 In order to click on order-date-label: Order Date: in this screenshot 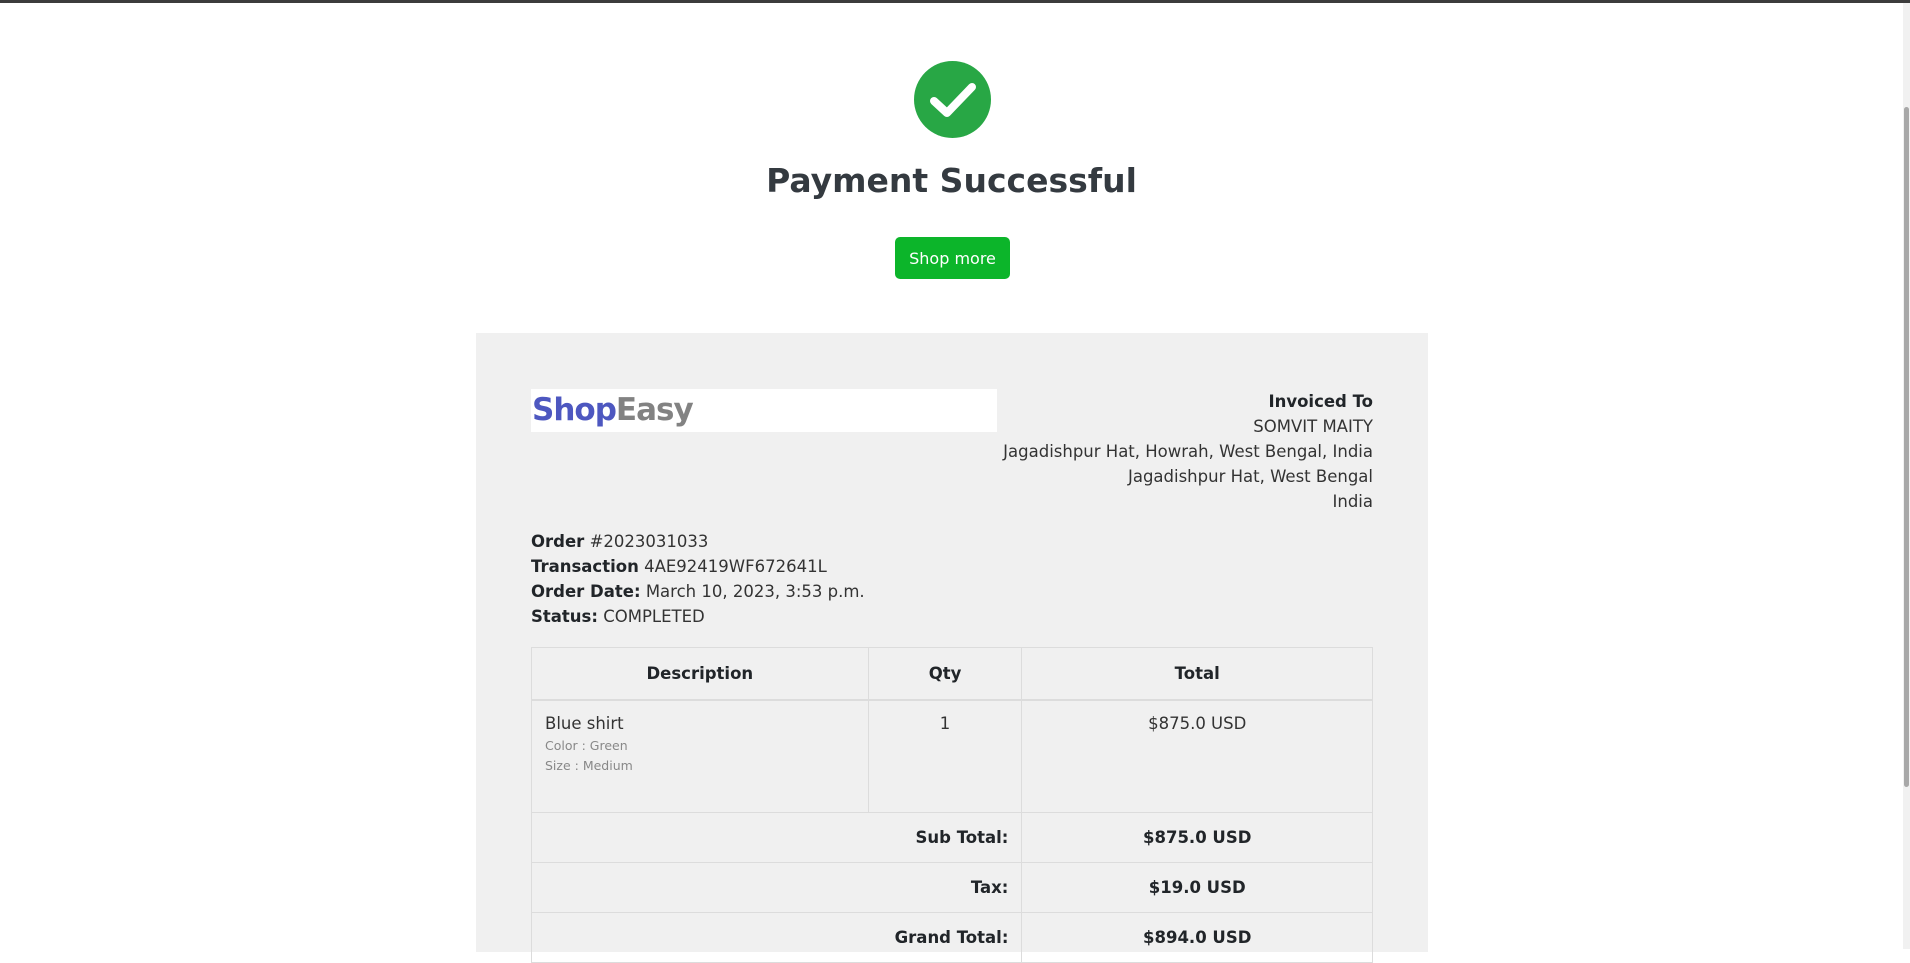, I will do `click(586, 591)`.